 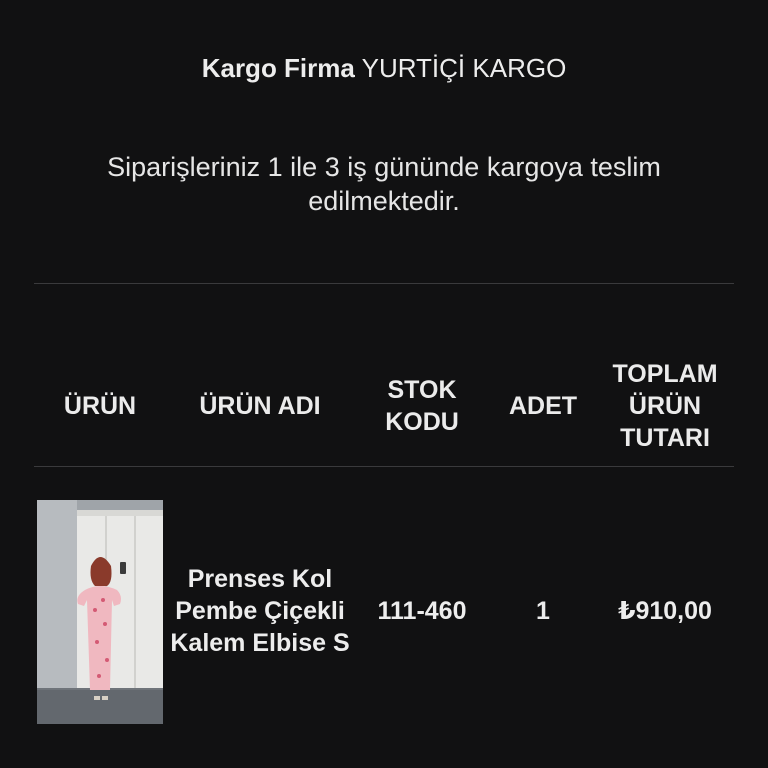 I want to click on header-stock-code: STOK KODU, so click(x=422, y=406).